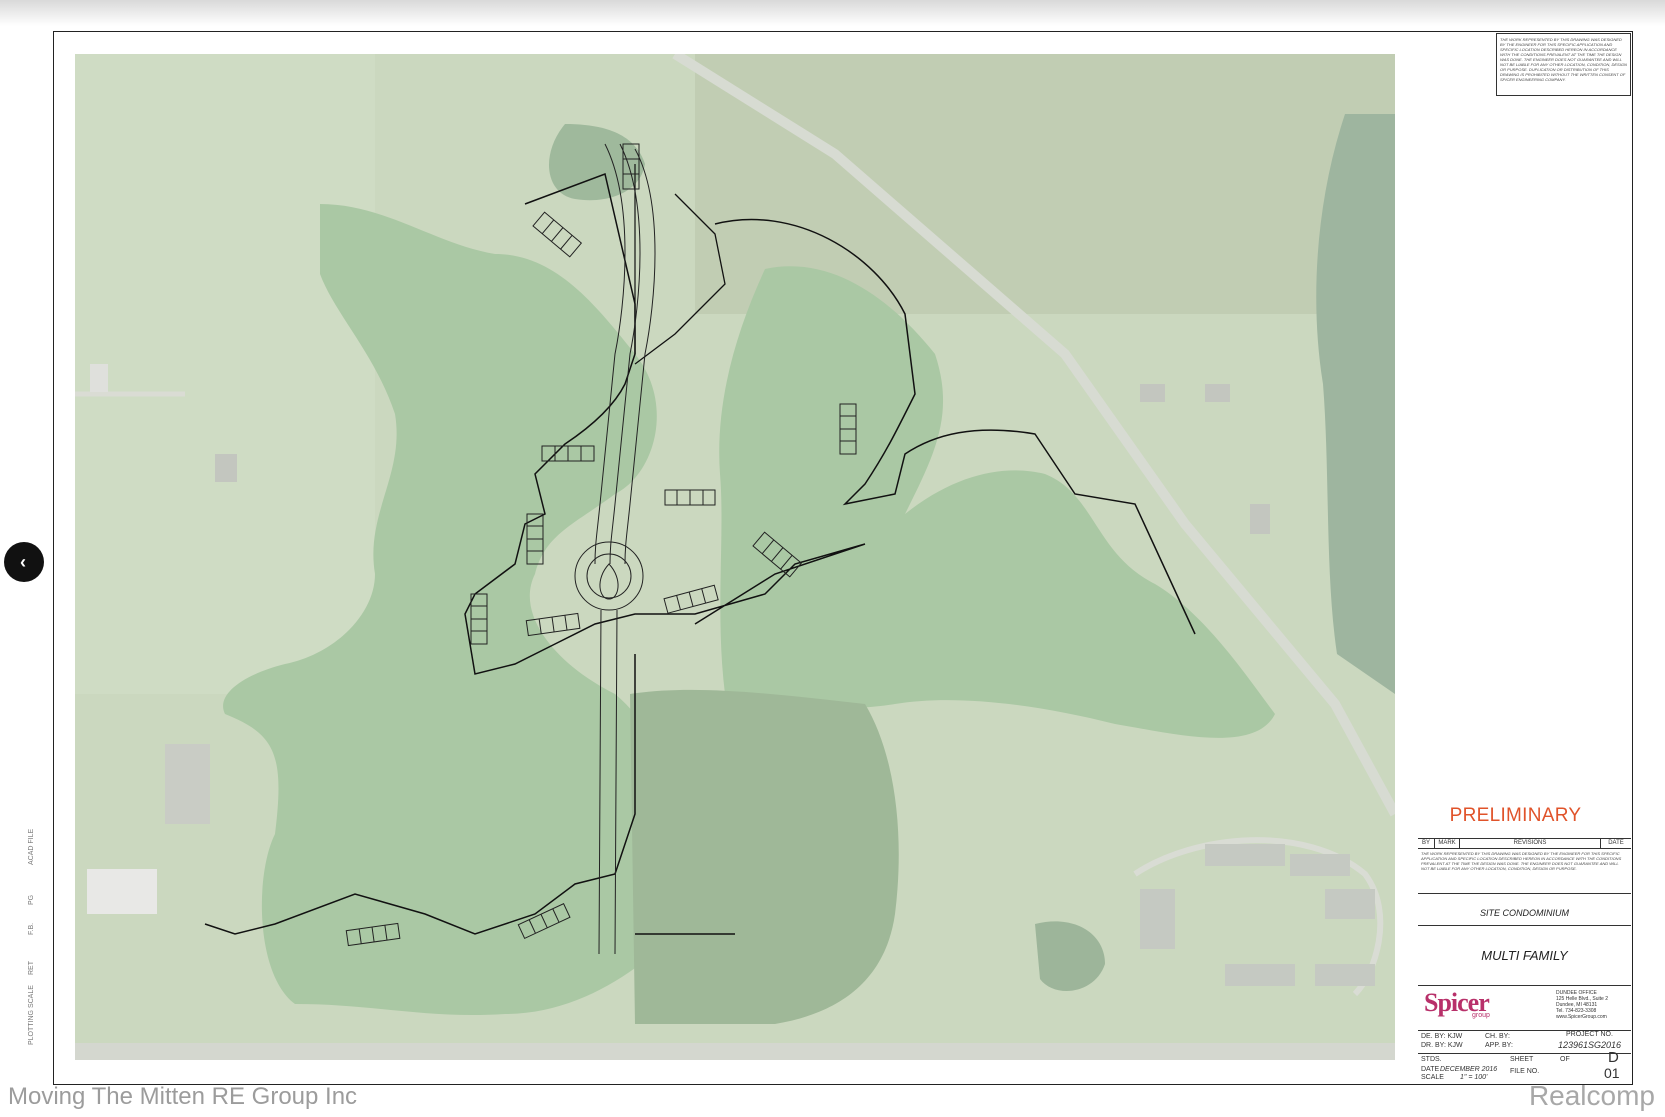 Image resolution: width=1665 pixels, height=1117 pixels. What do you see at coordinates (1426, 843) in the screenshot?
I see `rev-col-by: BY` at bounding box center [1426, 843].